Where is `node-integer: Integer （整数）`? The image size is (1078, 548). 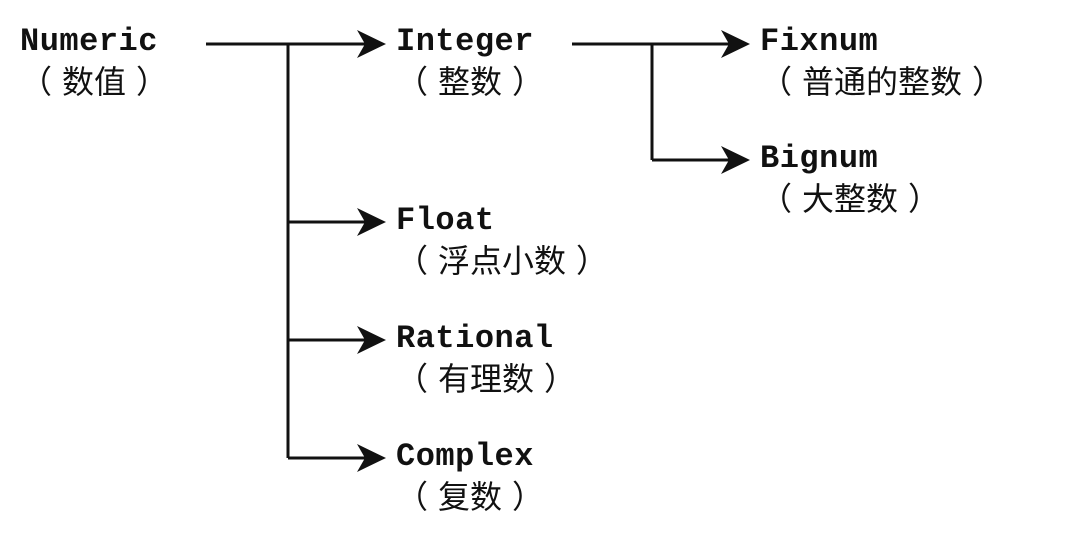 node-integer: Integer （整数） is located at coordinates (470, 62).